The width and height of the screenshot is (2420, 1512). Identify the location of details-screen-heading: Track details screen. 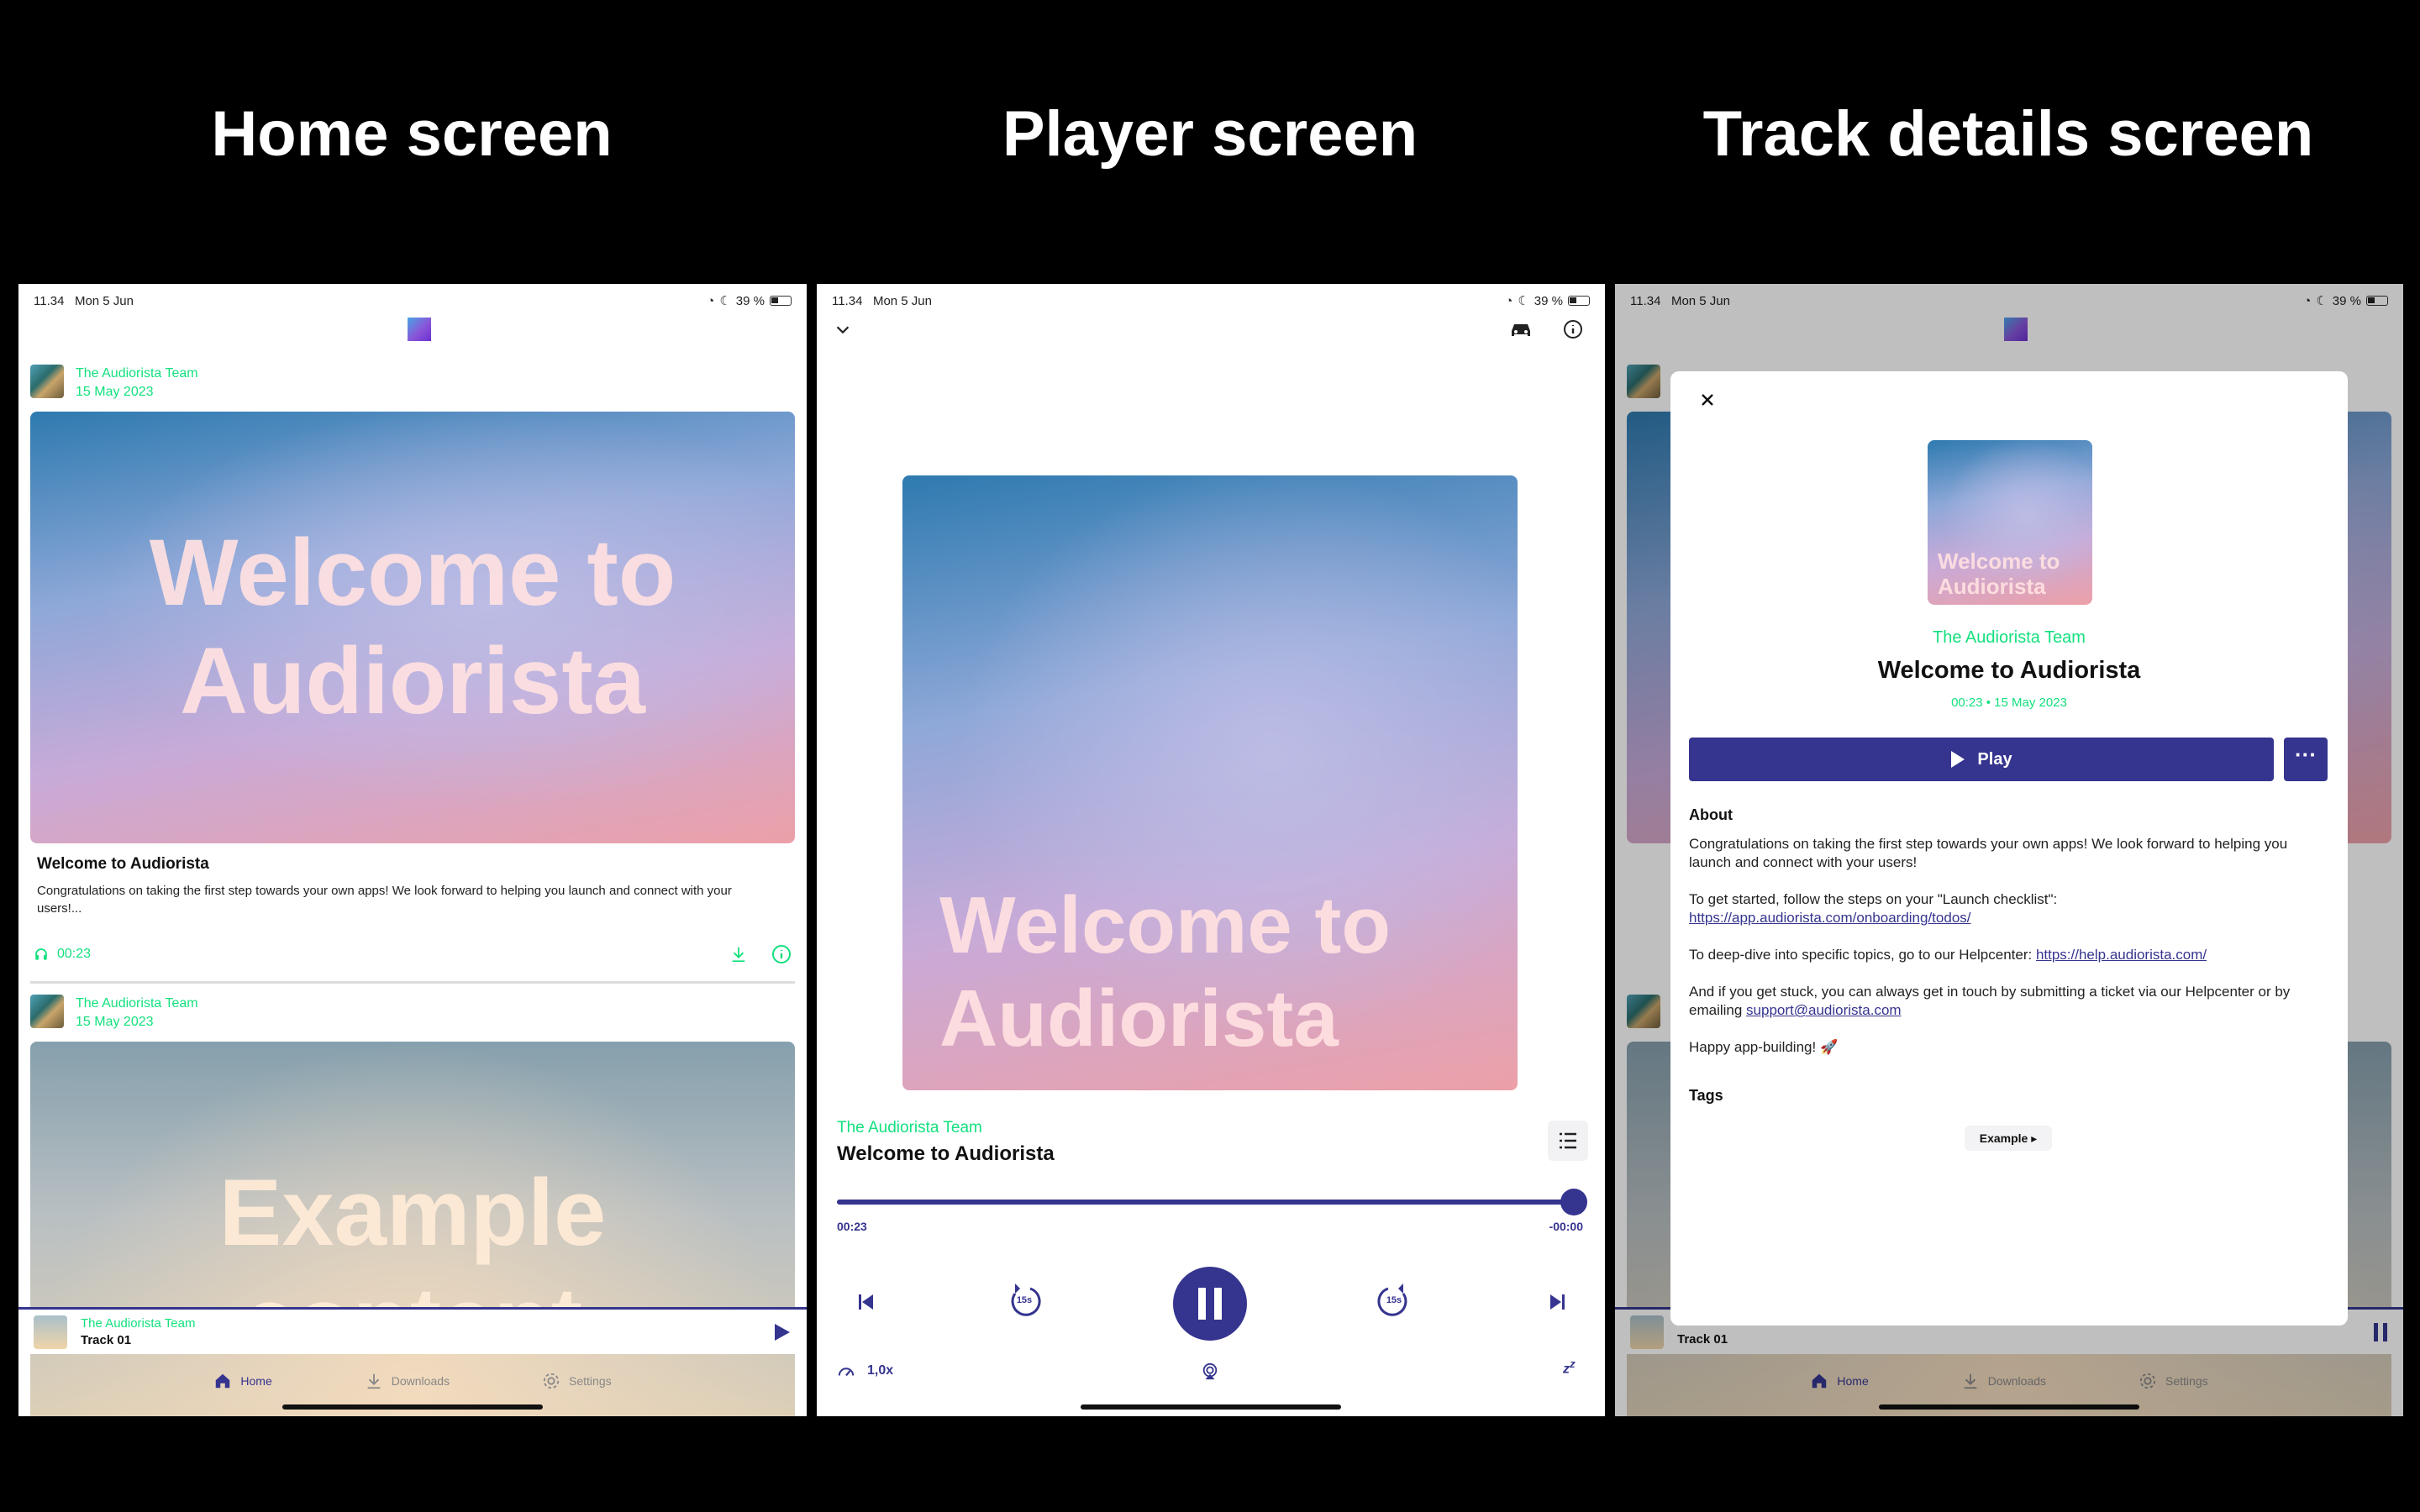
(2008, 134).